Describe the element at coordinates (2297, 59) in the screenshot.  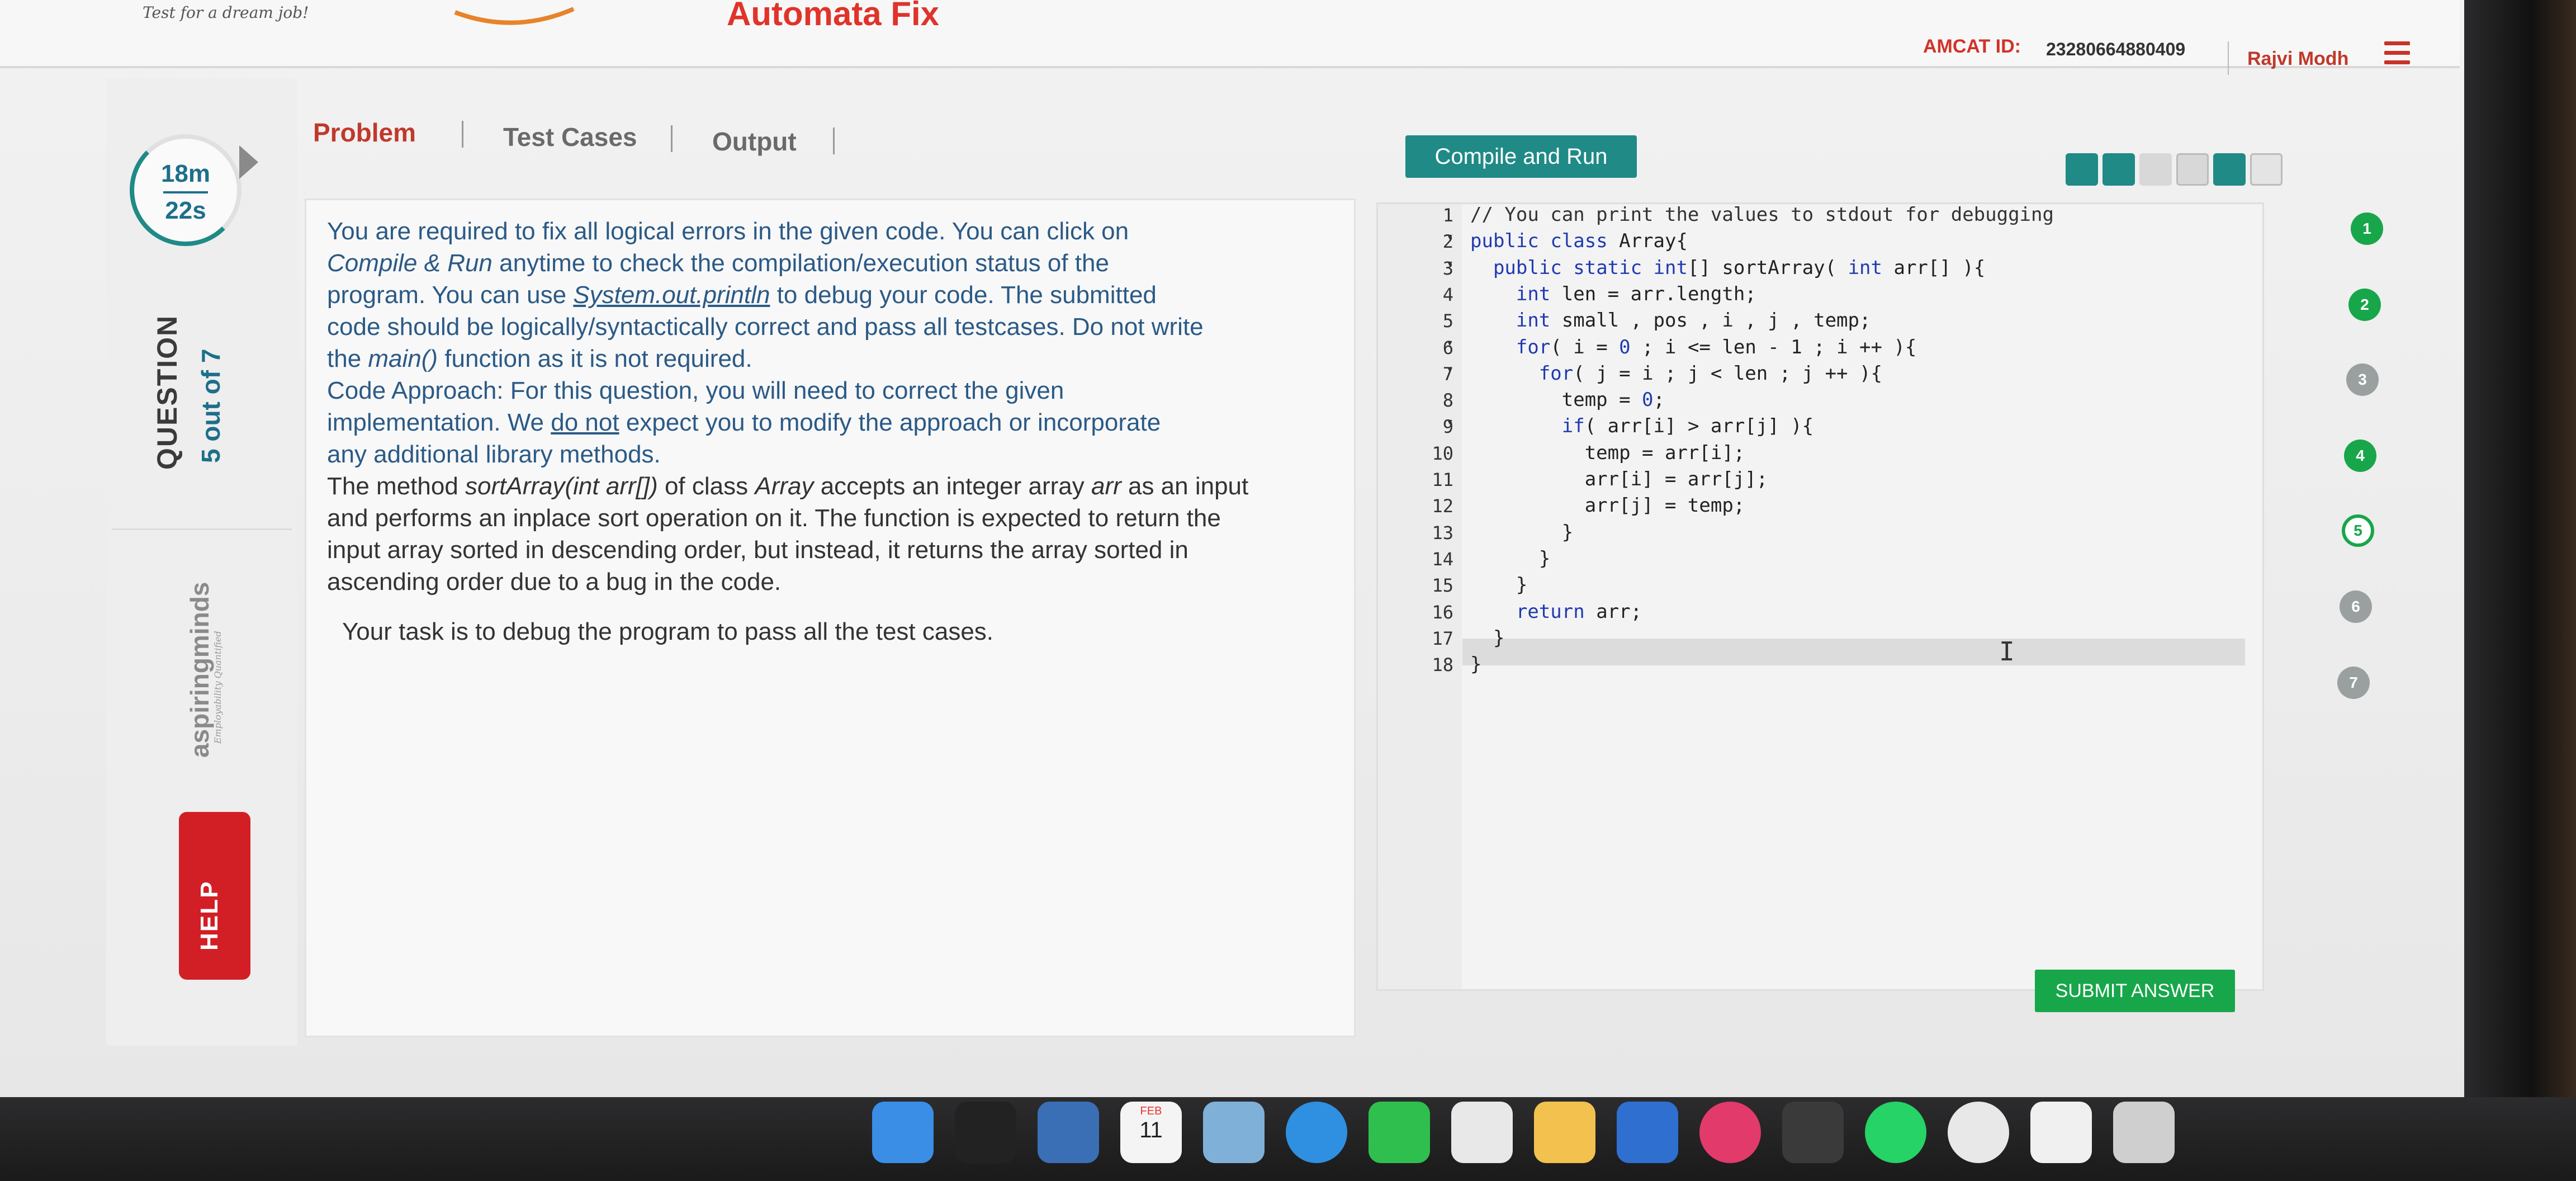
I see `user-name: Rajvi Modh` at that location.